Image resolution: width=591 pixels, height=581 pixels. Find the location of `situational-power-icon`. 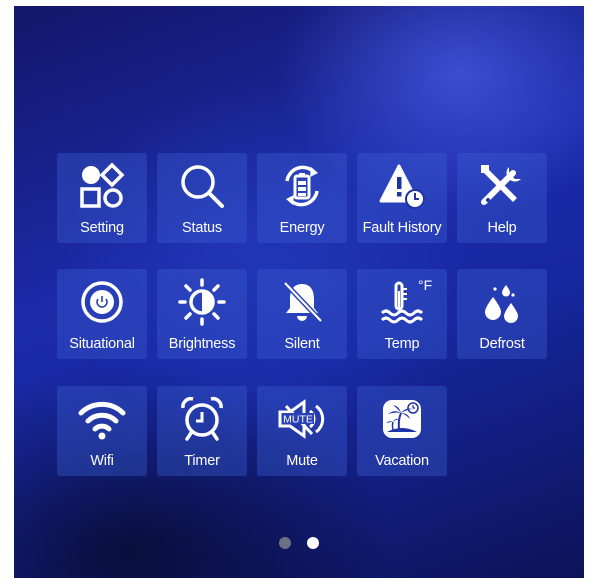

situational-power-icon is located at coordinates (102, 302).